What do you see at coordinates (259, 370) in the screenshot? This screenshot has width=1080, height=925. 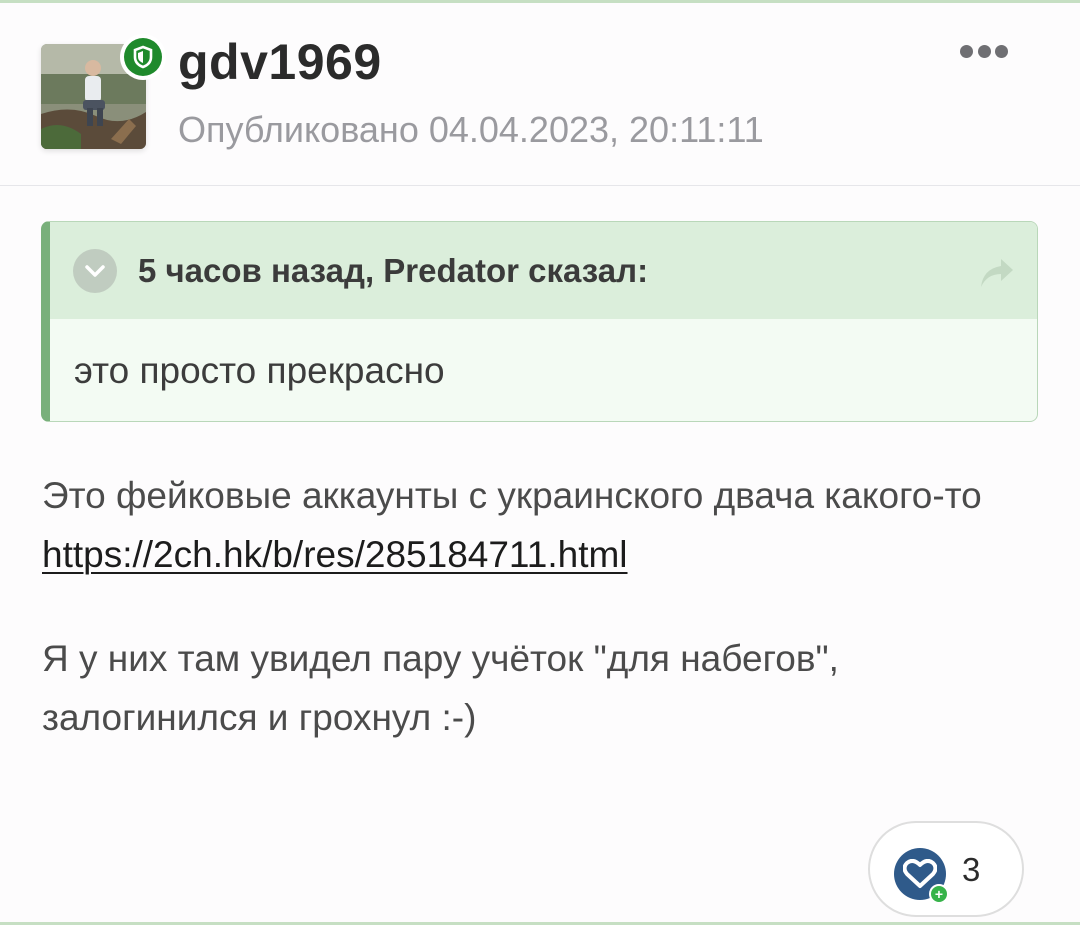 I see `quote-text: это просто прекрасно` at bounding box center [259, 370].